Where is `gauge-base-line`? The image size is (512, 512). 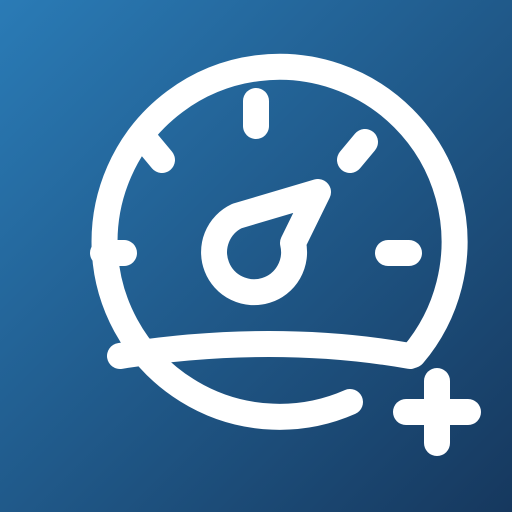 gauge-base-line is located at coordinates (265, 350).